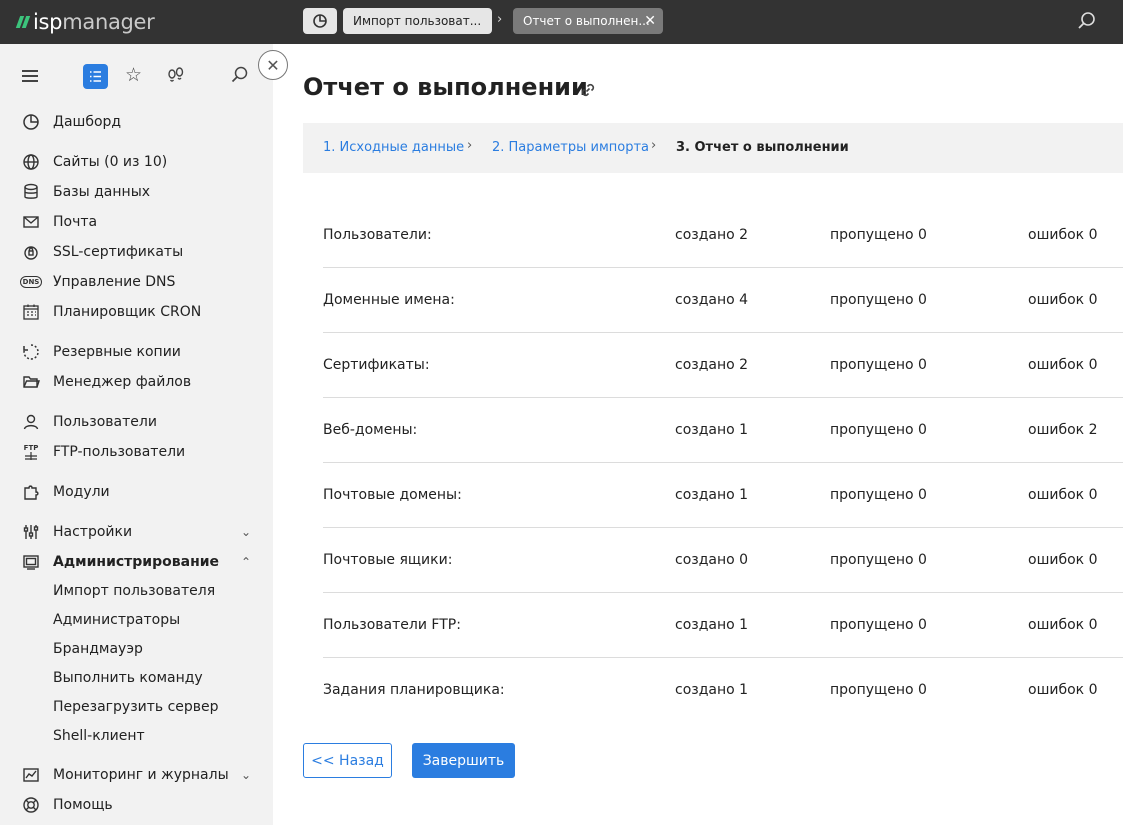 This screenshot has height=825, width=1123. Describe the element at coordinates (23, 22) in the screenshot. I see `logo-mark-icon` at that location.